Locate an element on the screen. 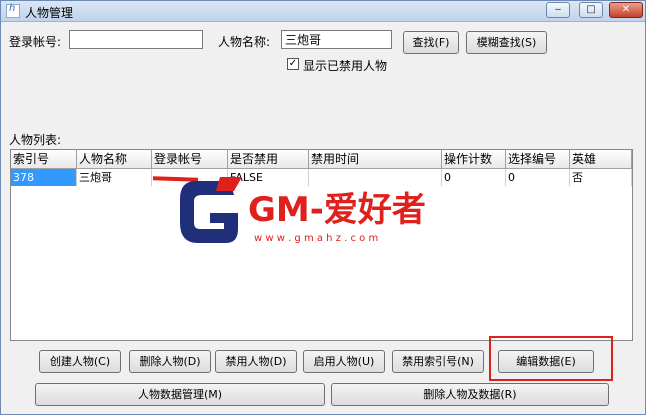  column-header-select-number: 选择编号 is located at coordinates (538, 159).